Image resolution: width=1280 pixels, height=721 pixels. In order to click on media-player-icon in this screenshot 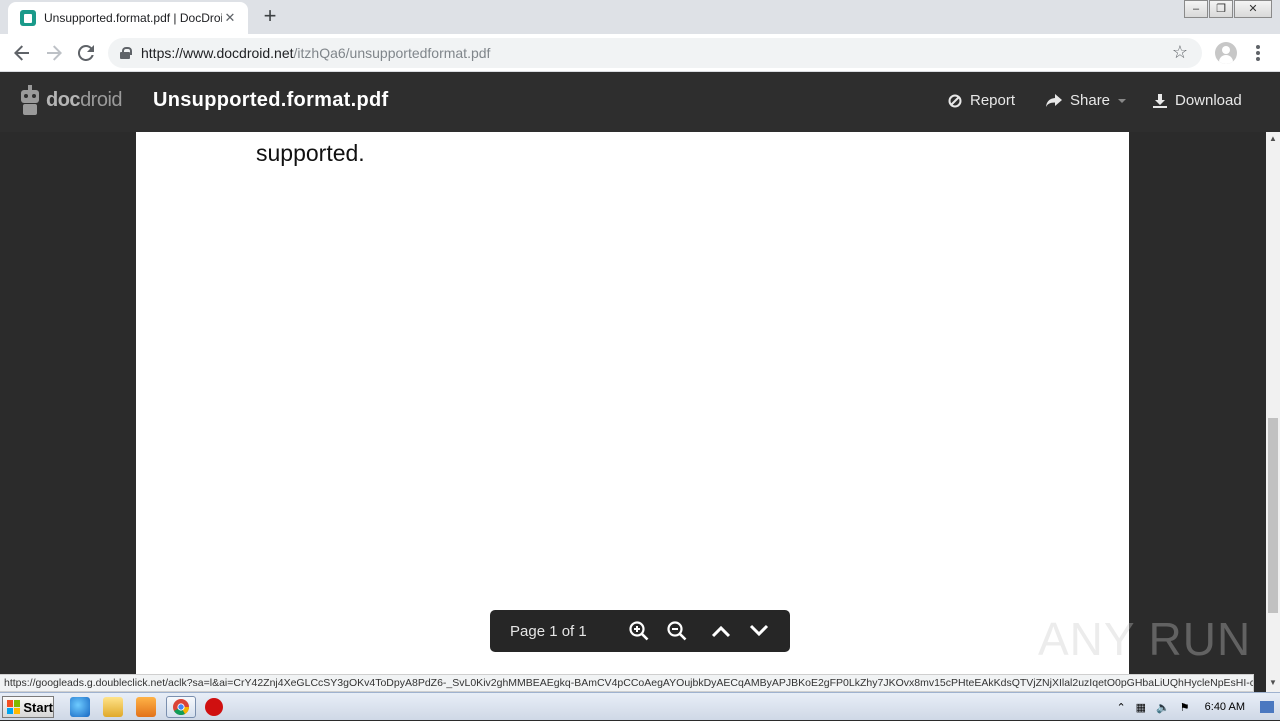, I will do `click(146, 707)`.